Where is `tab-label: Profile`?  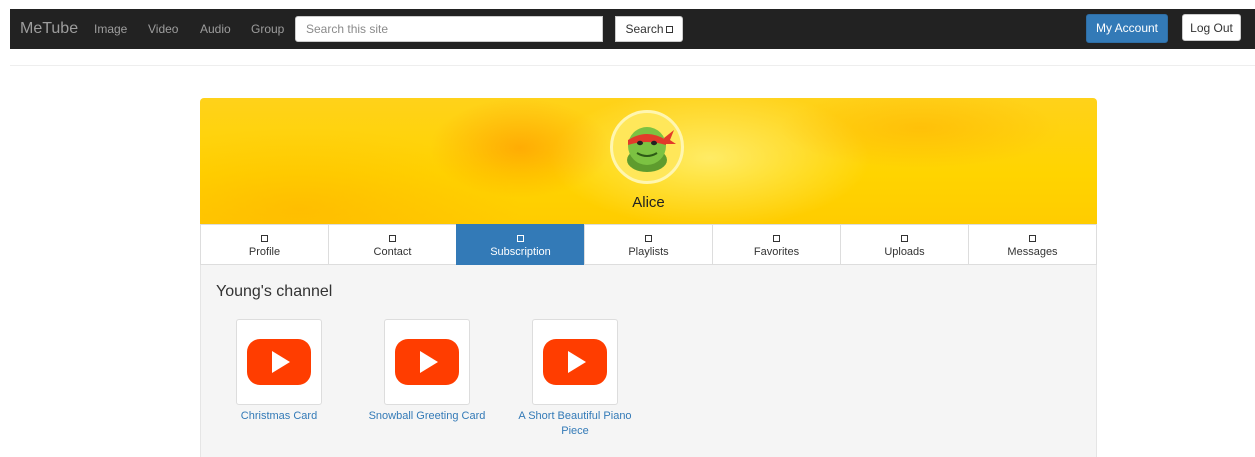 tab-label: Profile is located at coordinates (264, 252).